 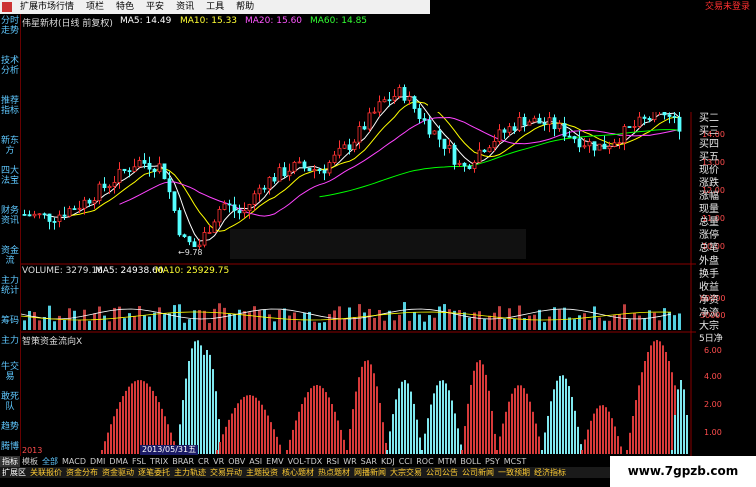 What do you see at coordinates (10, 321) in the screenshot?
I see `tab-chips: 筹码` at bounding box center [10, 321].